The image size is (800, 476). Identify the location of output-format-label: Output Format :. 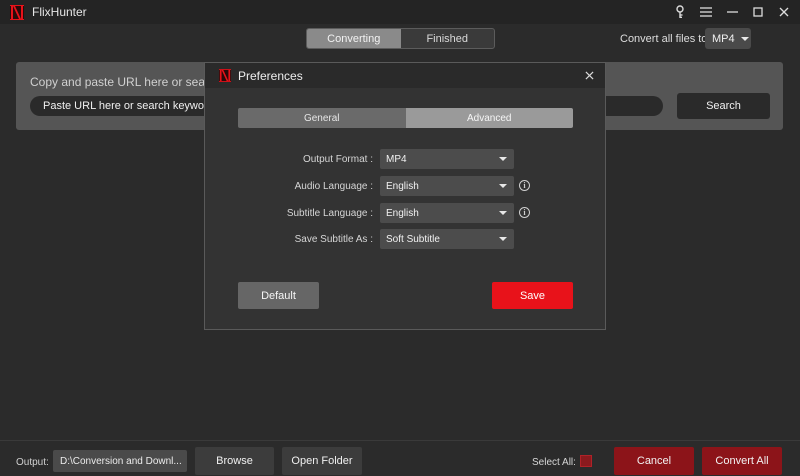
(337, 159).